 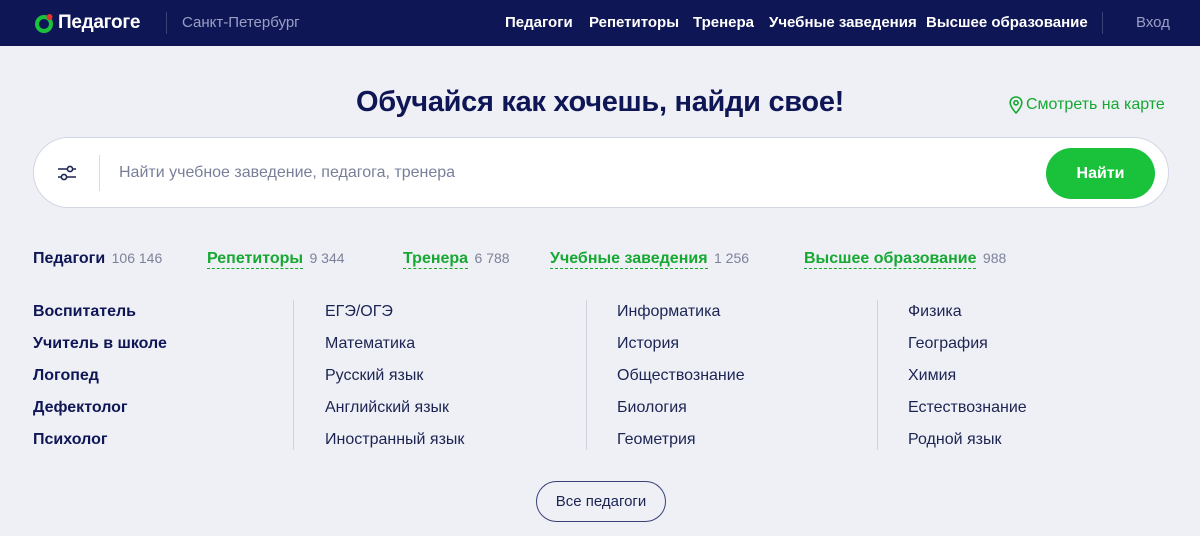 I want to click on search-divider, so click(x=99, y=173).